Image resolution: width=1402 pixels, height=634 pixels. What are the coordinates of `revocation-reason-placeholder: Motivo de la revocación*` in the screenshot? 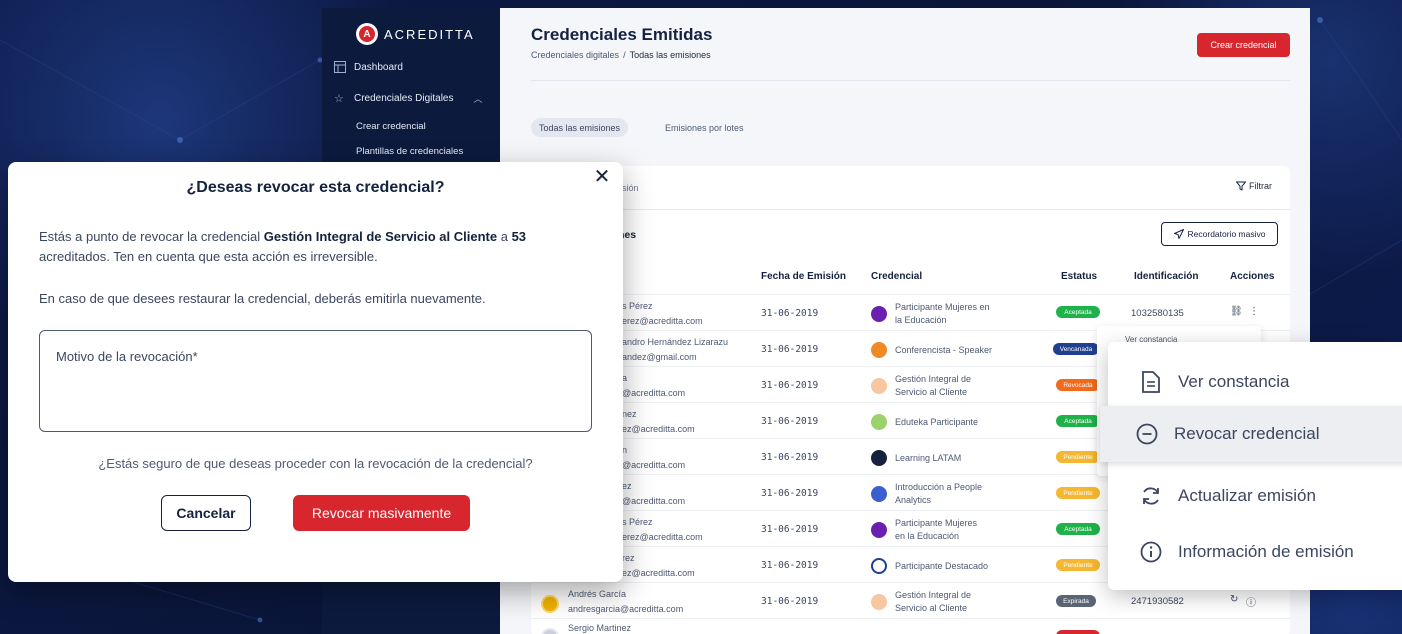 It's located at (127, 356).